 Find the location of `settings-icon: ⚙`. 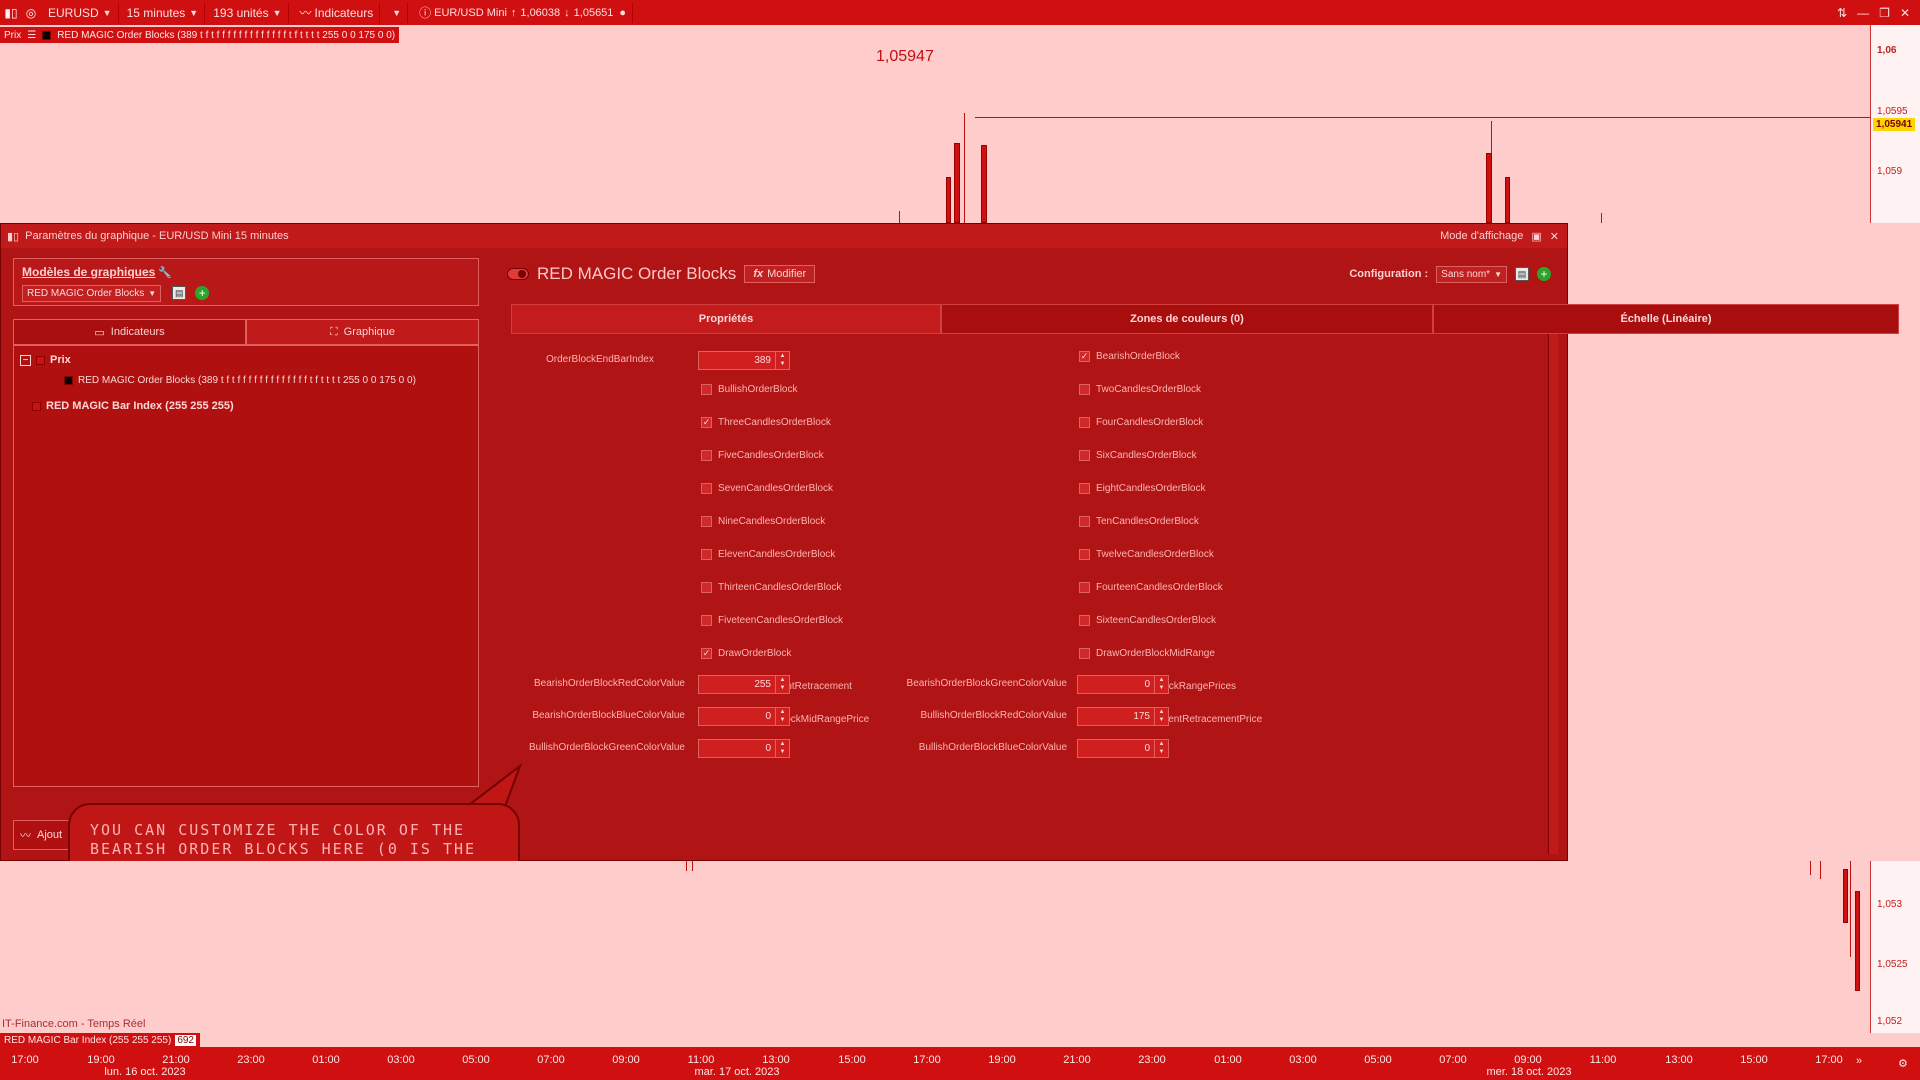

settings-icon: ⚙ is located at coordinates (1903, 1063).